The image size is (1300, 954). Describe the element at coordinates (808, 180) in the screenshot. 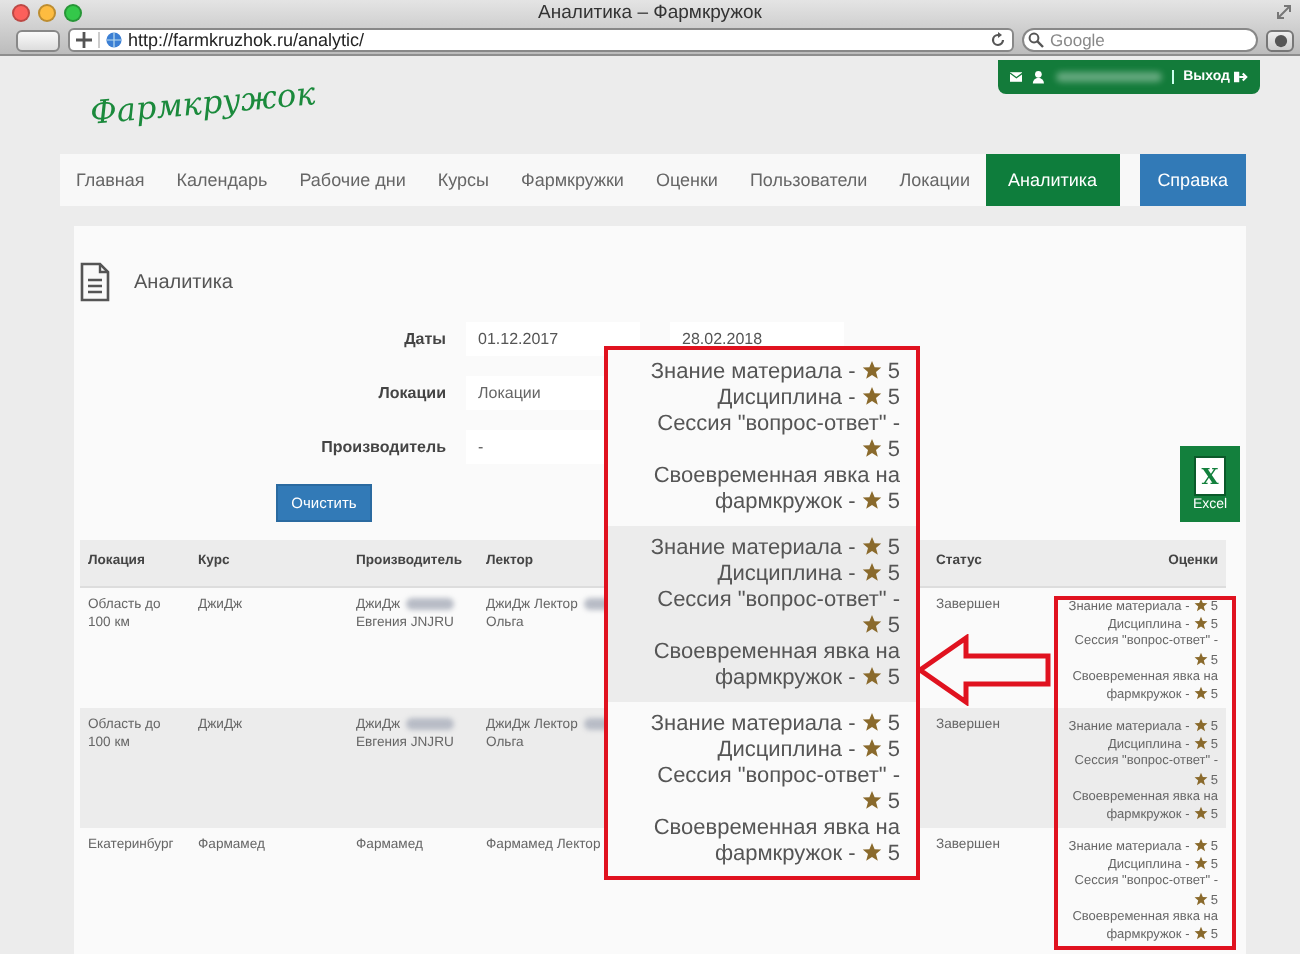

I see `nav-tab: Пользователи` at that location.